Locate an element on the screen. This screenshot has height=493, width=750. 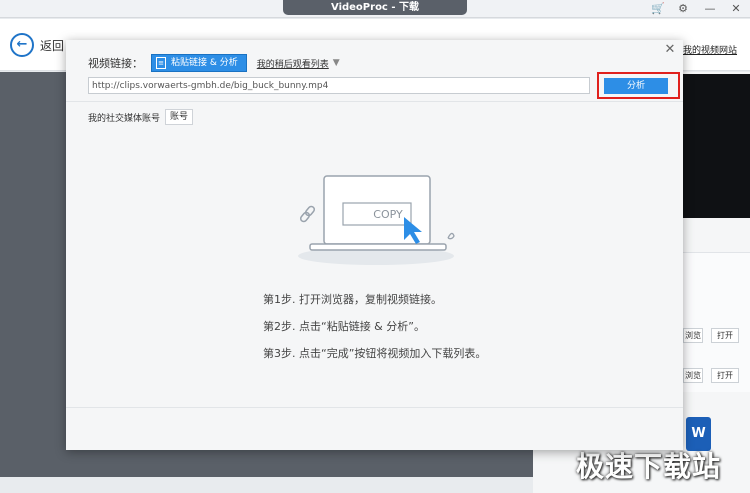
chevron-down-icon: ▼ is located at coordinates (336, 63).